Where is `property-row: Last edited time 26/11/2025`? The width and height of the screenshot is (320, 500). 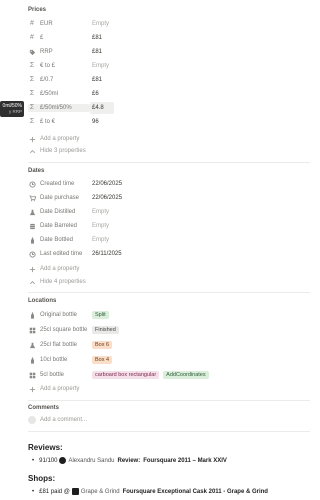
property-row: Last edited time 26/11/2025 is located at coordinates (169, 254).